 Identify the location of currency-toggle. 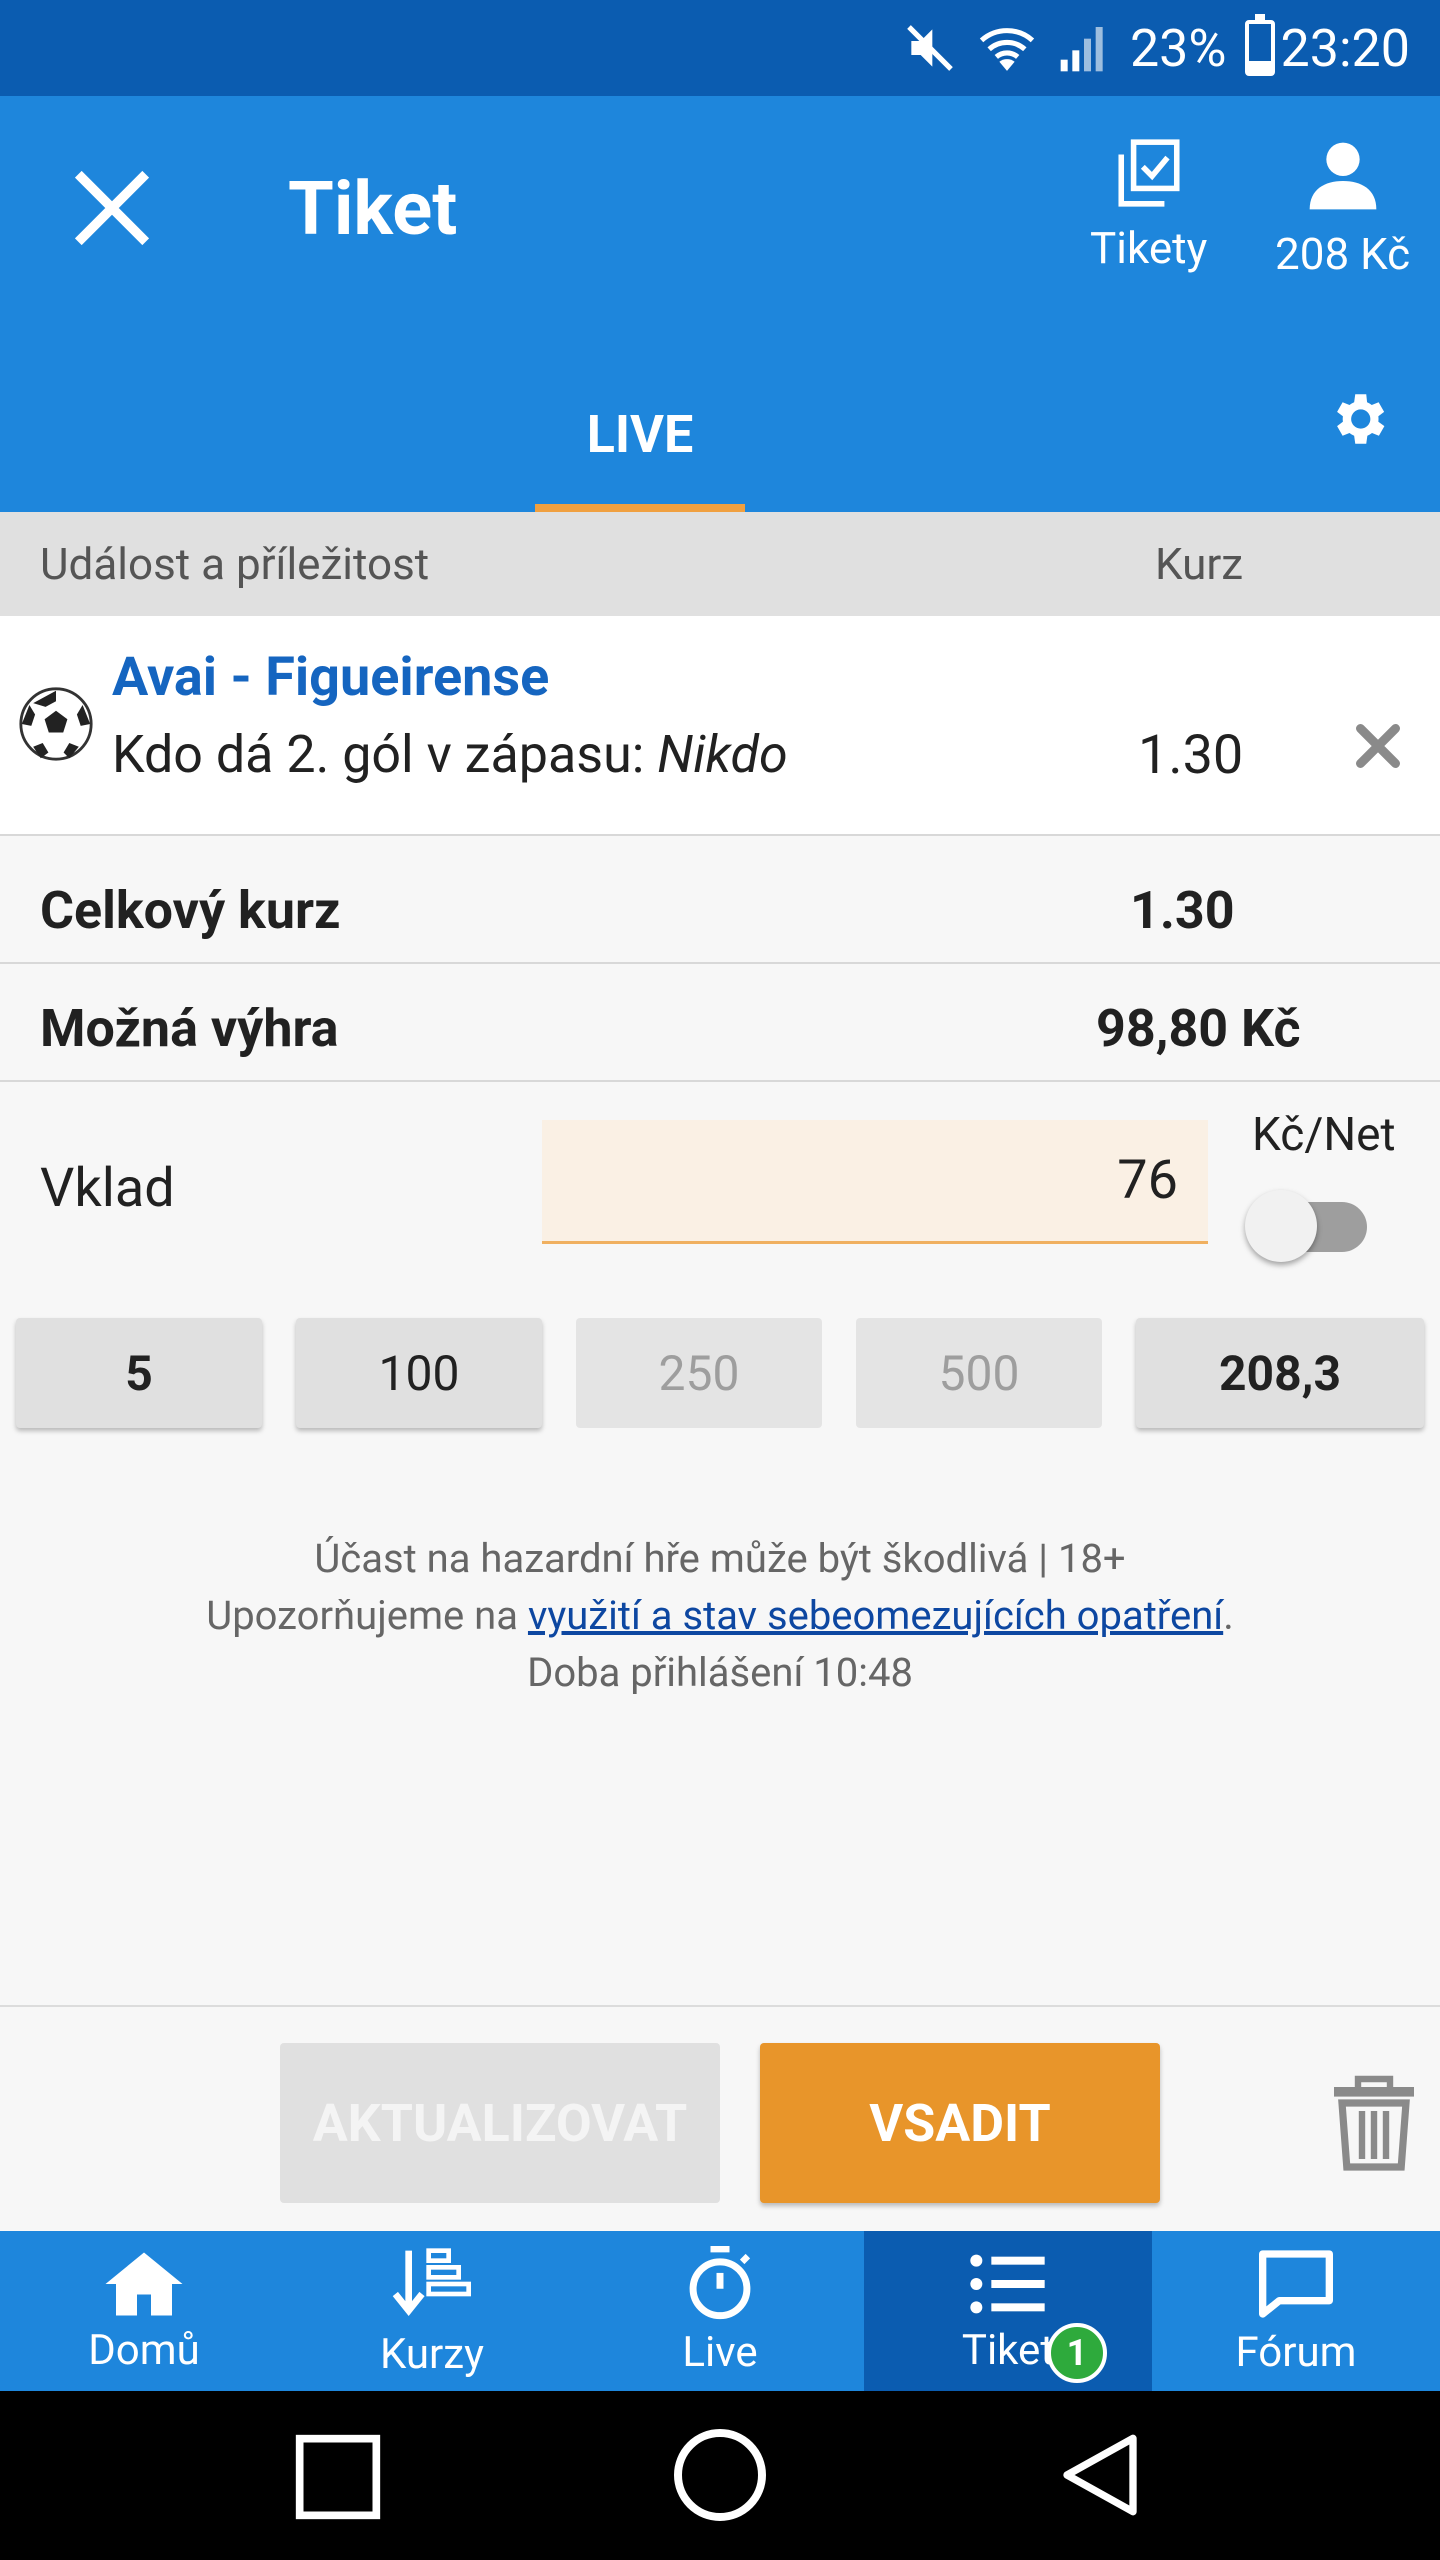
(1310, 1221).